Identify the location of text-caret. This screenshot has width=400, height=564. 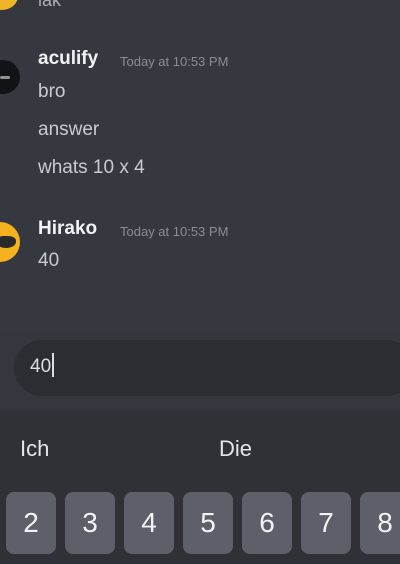
(53, 364).